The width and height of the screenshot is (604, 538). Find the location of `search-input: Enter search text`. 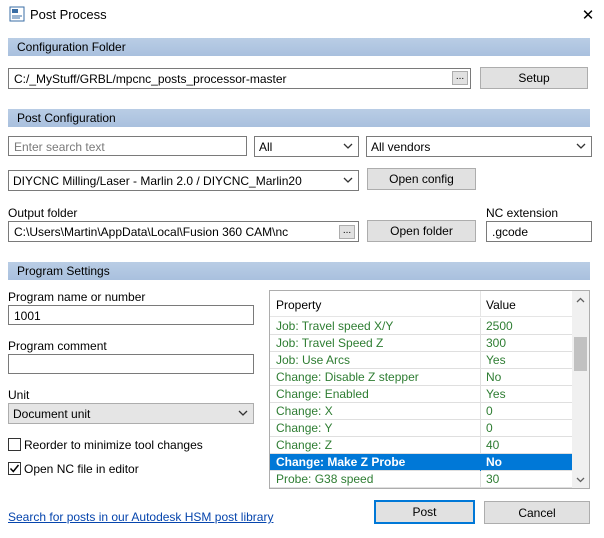

search-input: Enter search text is located at coordinates (127, 146).